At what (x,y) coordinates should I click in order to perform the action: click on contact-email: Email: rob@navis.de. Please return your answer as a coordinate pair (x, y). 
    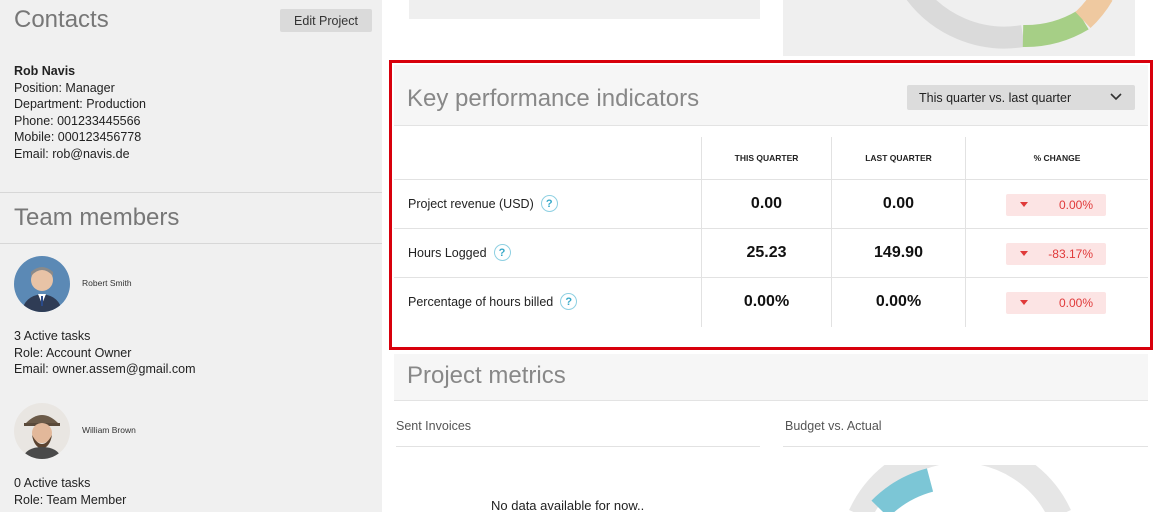
    Looking at the image, I should click on (72, 153).